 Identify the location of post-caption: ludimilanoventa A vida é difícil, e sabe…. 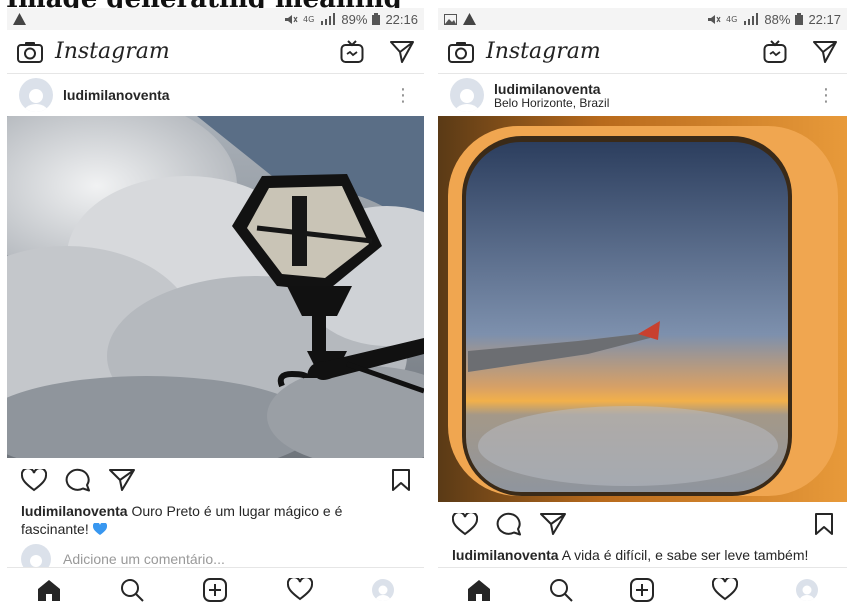
(642, 555).